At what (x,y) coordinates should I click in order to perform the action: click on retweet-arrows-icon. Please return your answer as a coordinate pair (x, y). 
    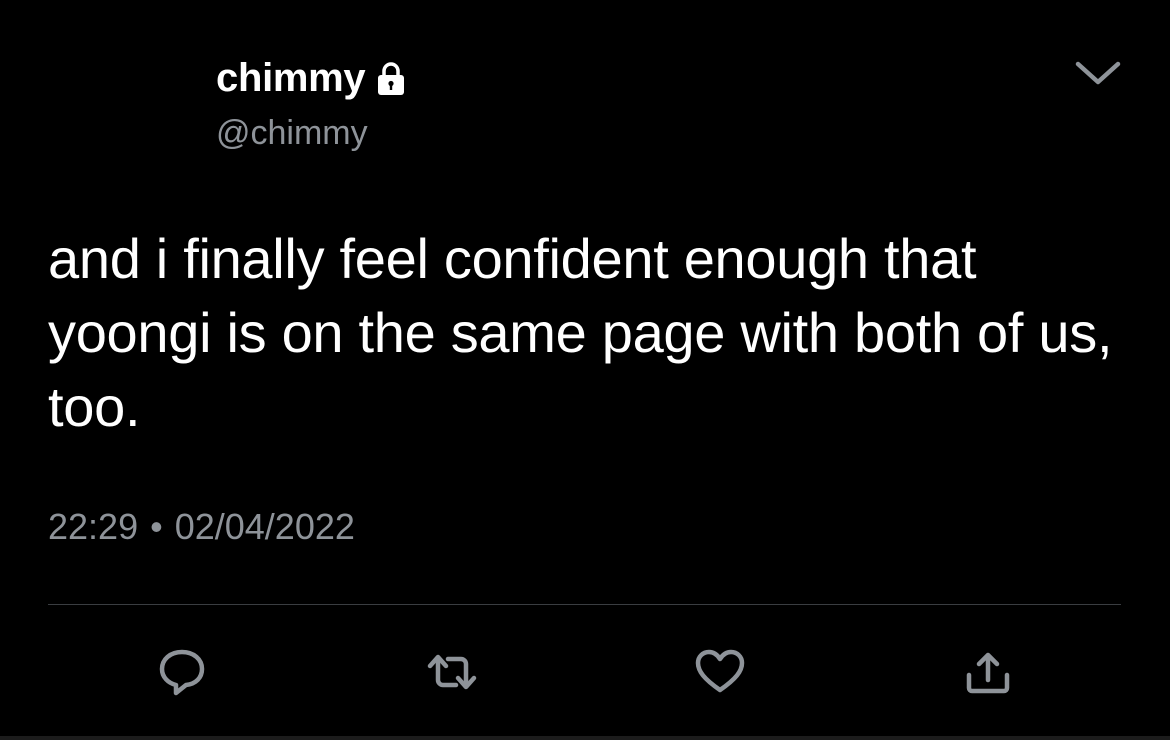
    Looking at the image, I should click on (452, 672).